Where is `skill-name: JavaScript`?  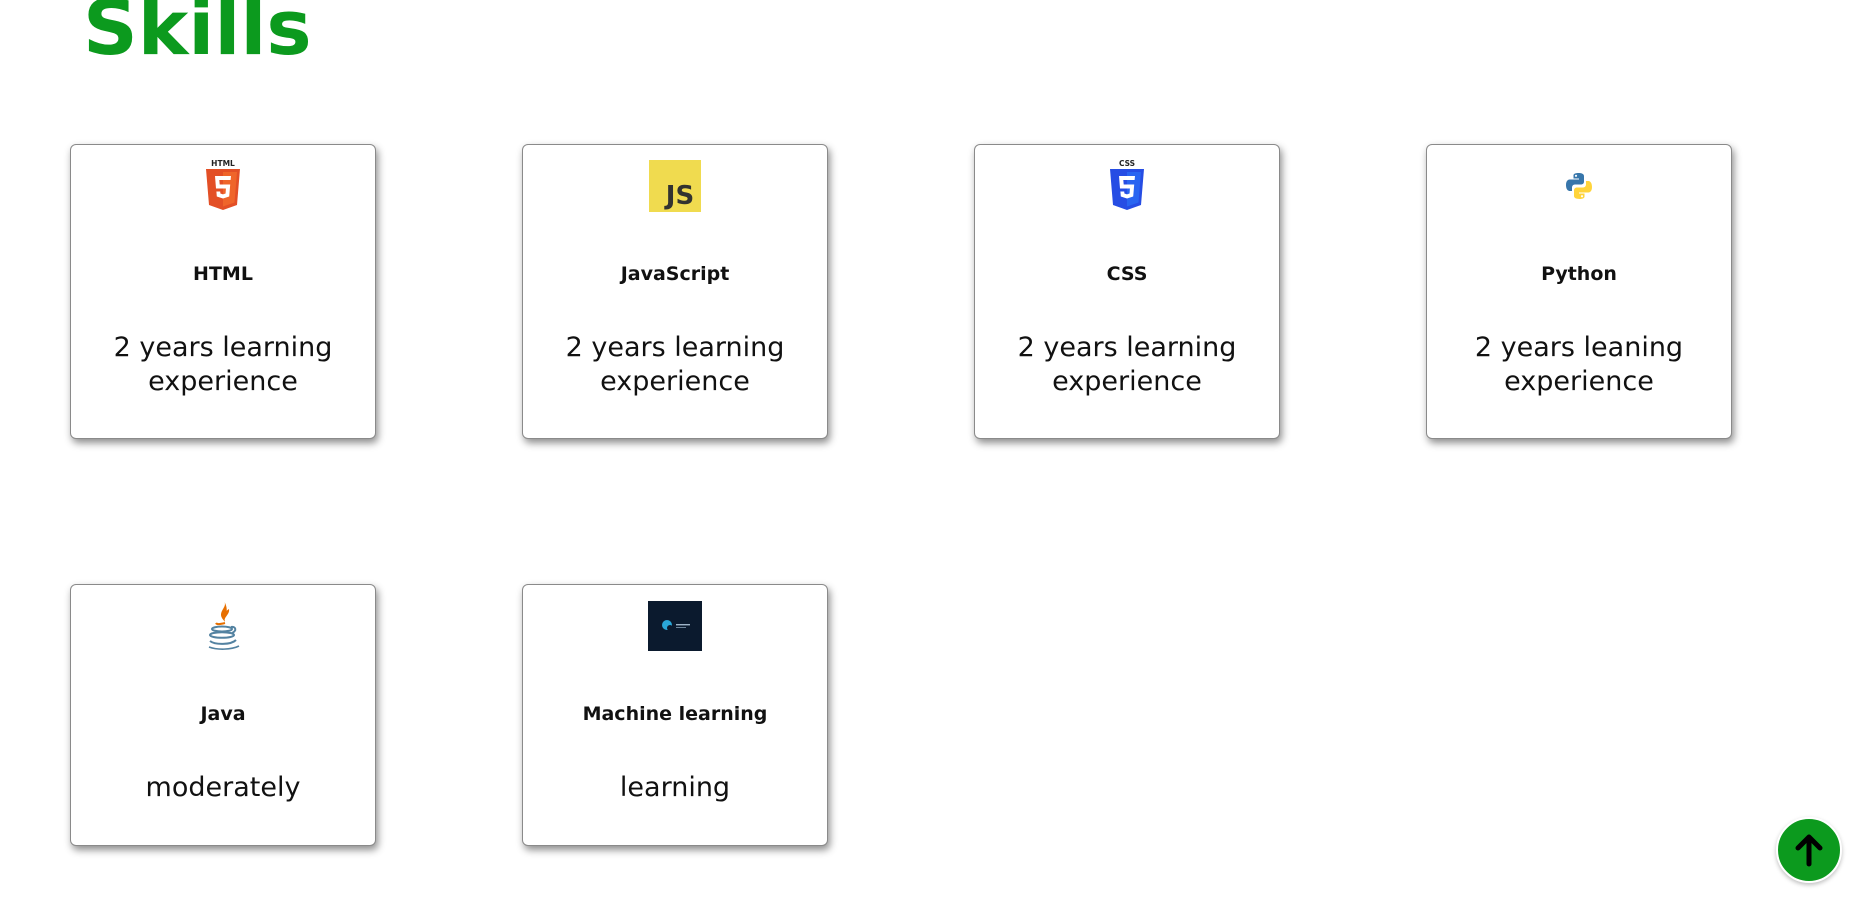 skill-name: JavaScript is located at coordinates (675, 274).